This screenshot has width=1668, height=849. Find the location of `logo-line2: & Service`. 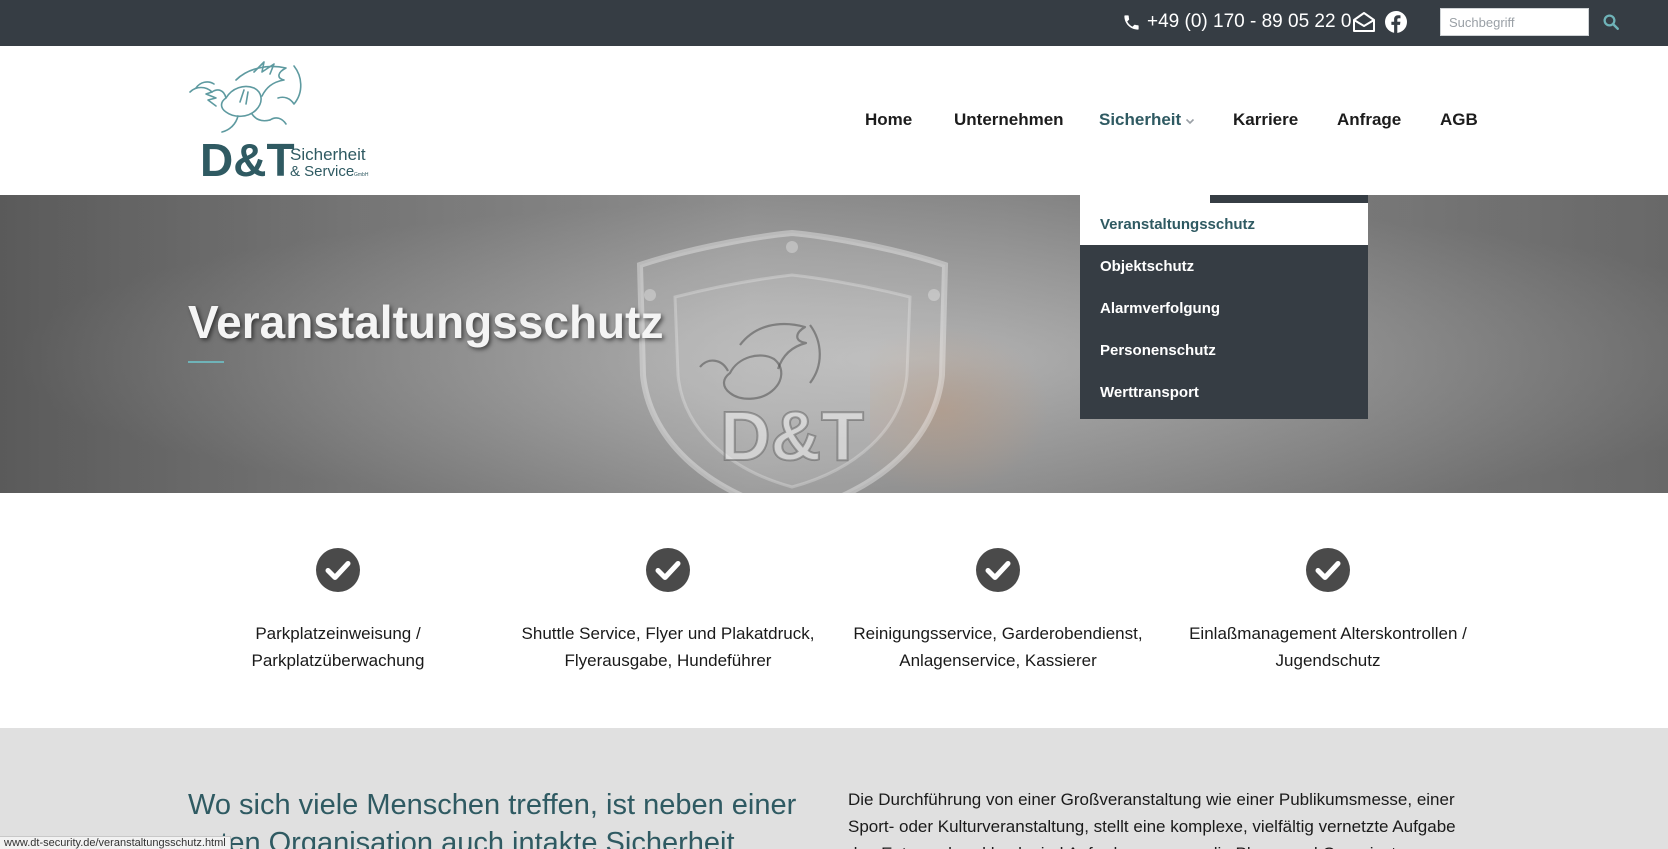

logo-line2: & Service is located at coordinates (322, 171).